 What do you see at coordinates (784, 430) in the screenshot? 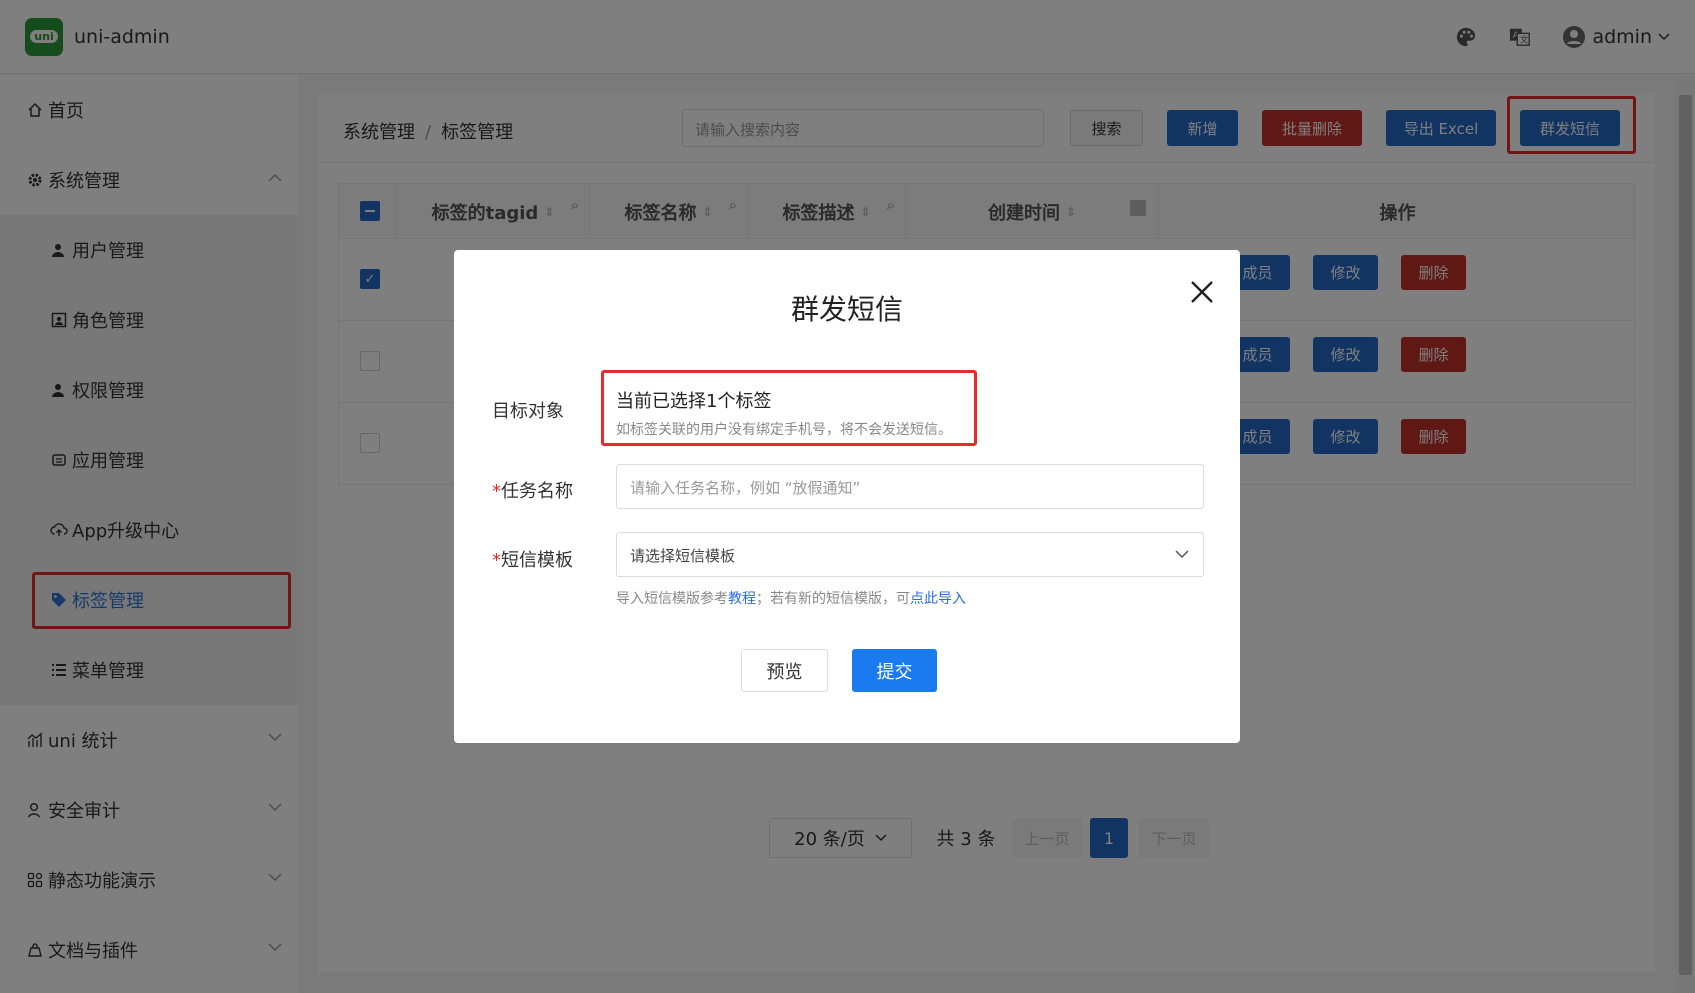
I see `target-hint: 如标签关联的用户没有绑定手机号，将不会发送短信。` at bounding box center [784, 430].